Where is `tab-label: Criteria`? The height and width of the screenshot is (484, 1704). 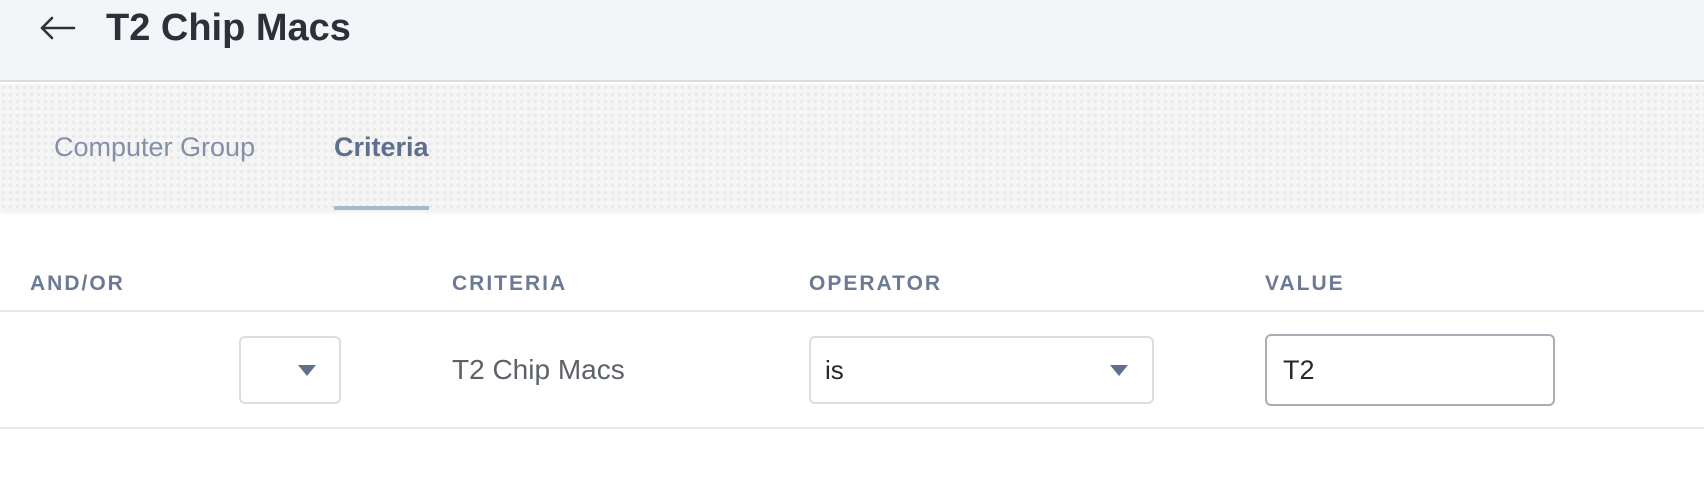
tab-label: Criteria is located at coordinates (381, 146).